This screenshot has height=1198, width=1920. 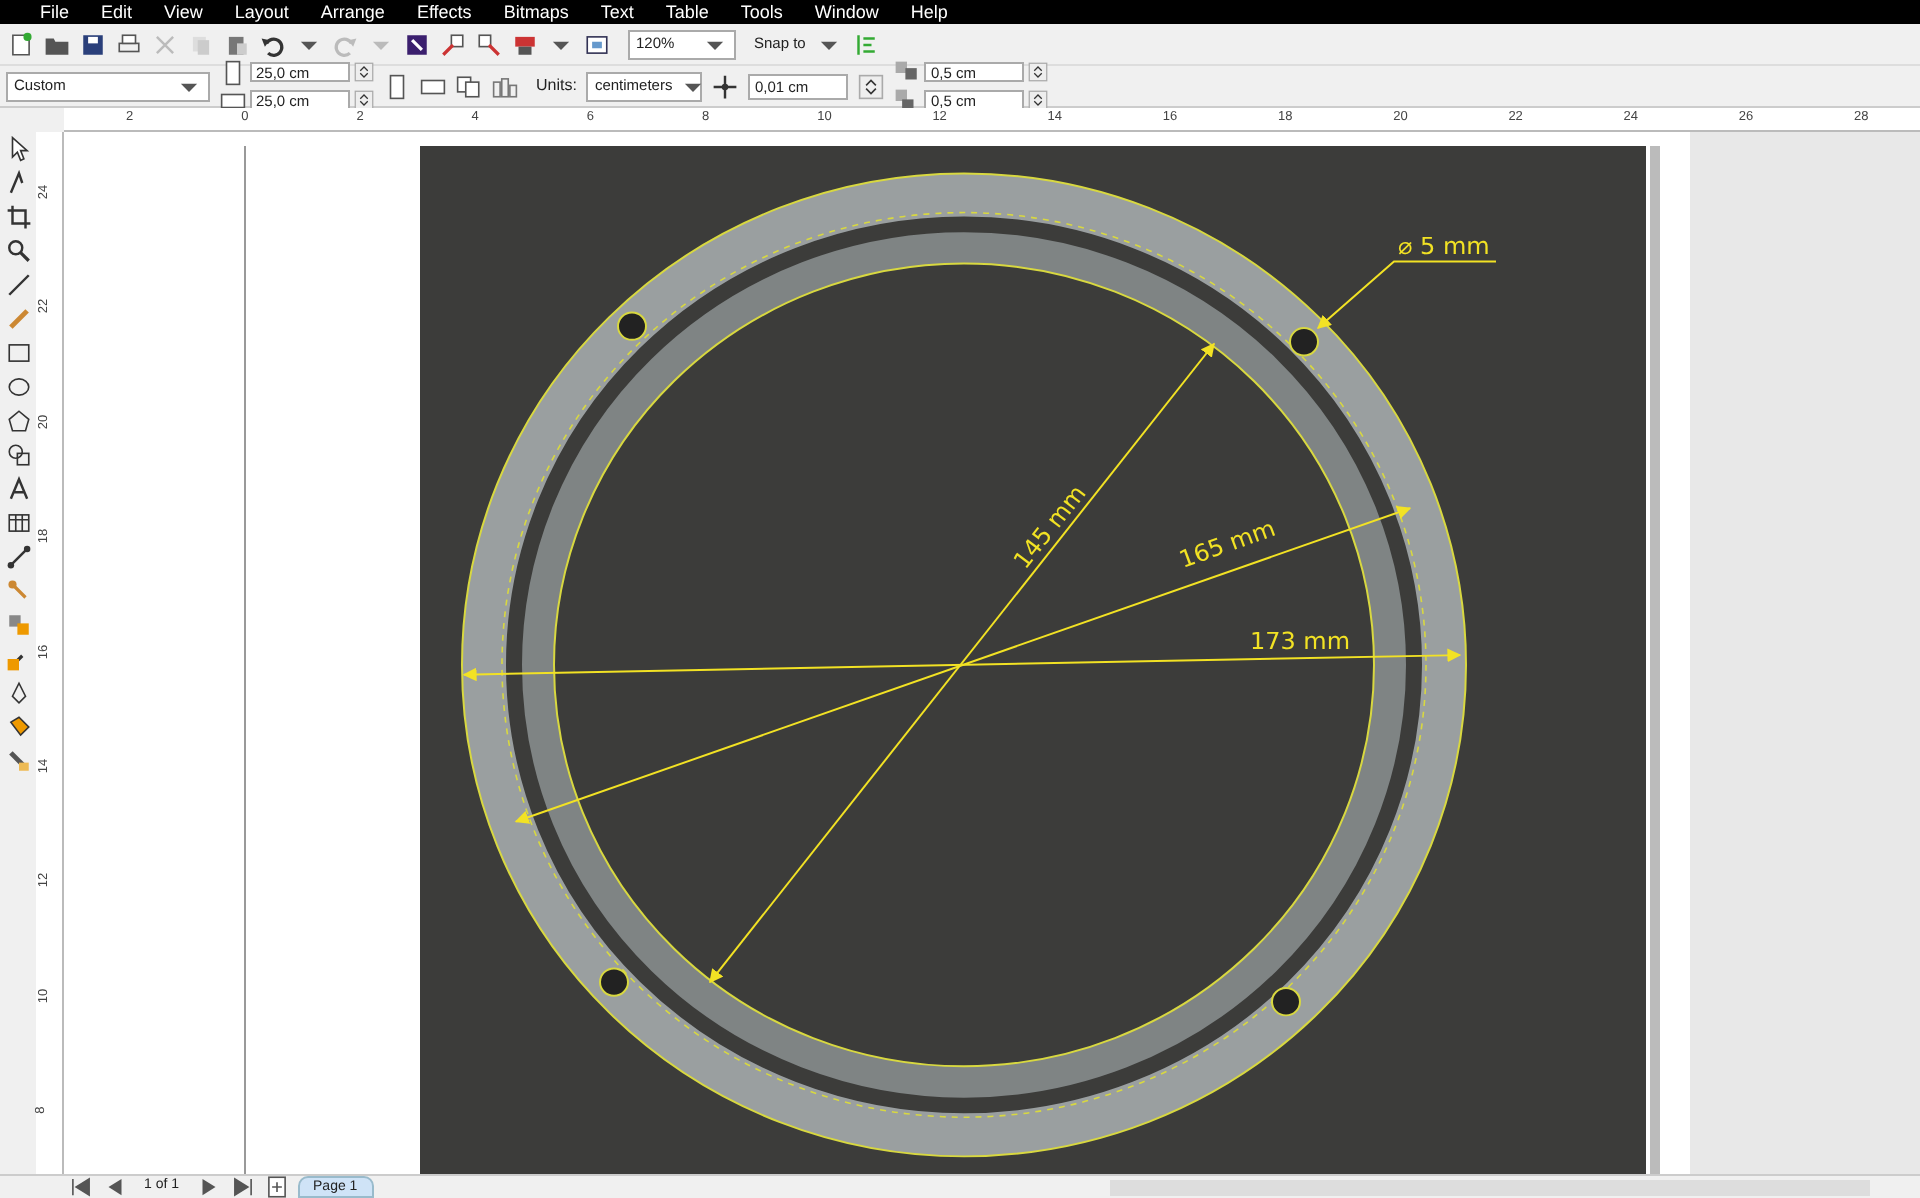 I want to click on menu-item: Table, so click(x=687, y=12).